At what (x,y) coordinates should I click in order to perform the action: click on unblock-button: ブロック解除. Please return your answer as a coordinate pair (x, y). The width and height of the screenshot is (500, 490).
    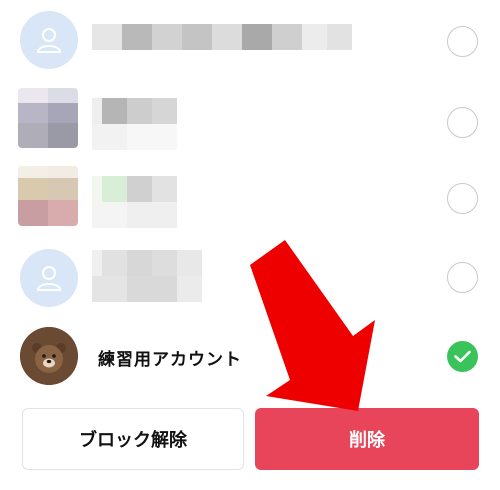
    Looking at the image, I should click on (133, 439).